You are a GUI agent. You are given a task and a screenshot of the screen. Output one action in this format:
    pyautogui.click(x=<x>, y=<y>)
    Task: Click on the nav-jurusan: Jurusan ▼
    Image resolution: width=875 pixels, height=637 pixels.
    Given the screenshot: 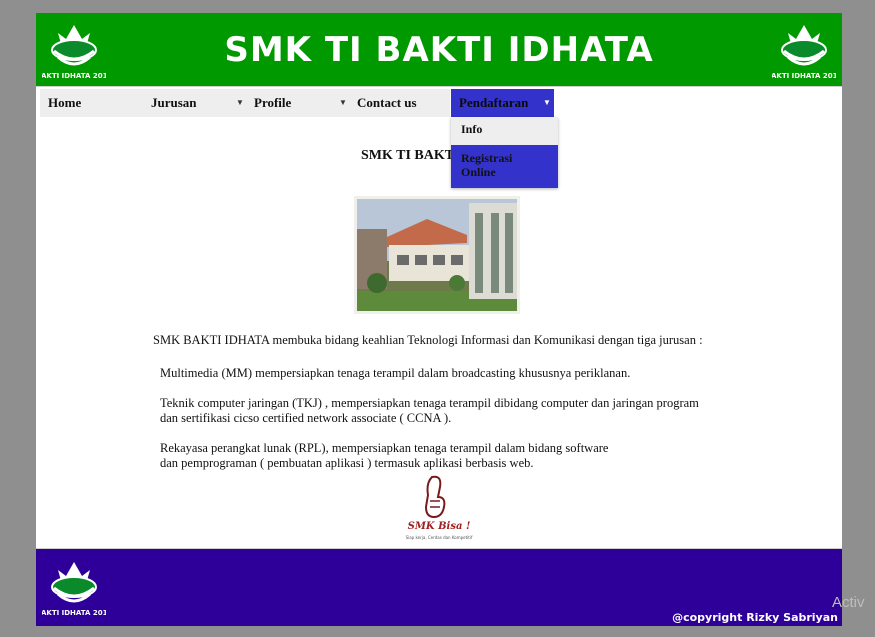 What is the action you would take?
    pyautogui.click(x=194, y=103)
    